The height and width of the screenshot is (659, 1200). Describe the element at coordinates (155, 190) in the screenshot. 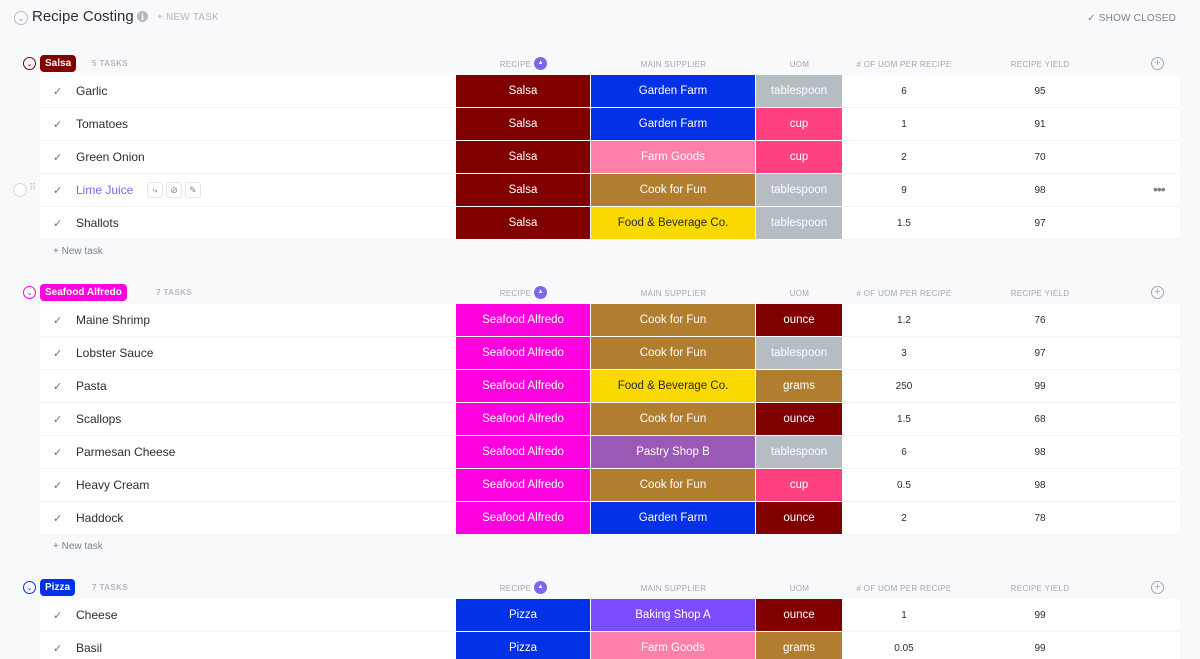

I see `subtask-icon: ⤷` at that location.